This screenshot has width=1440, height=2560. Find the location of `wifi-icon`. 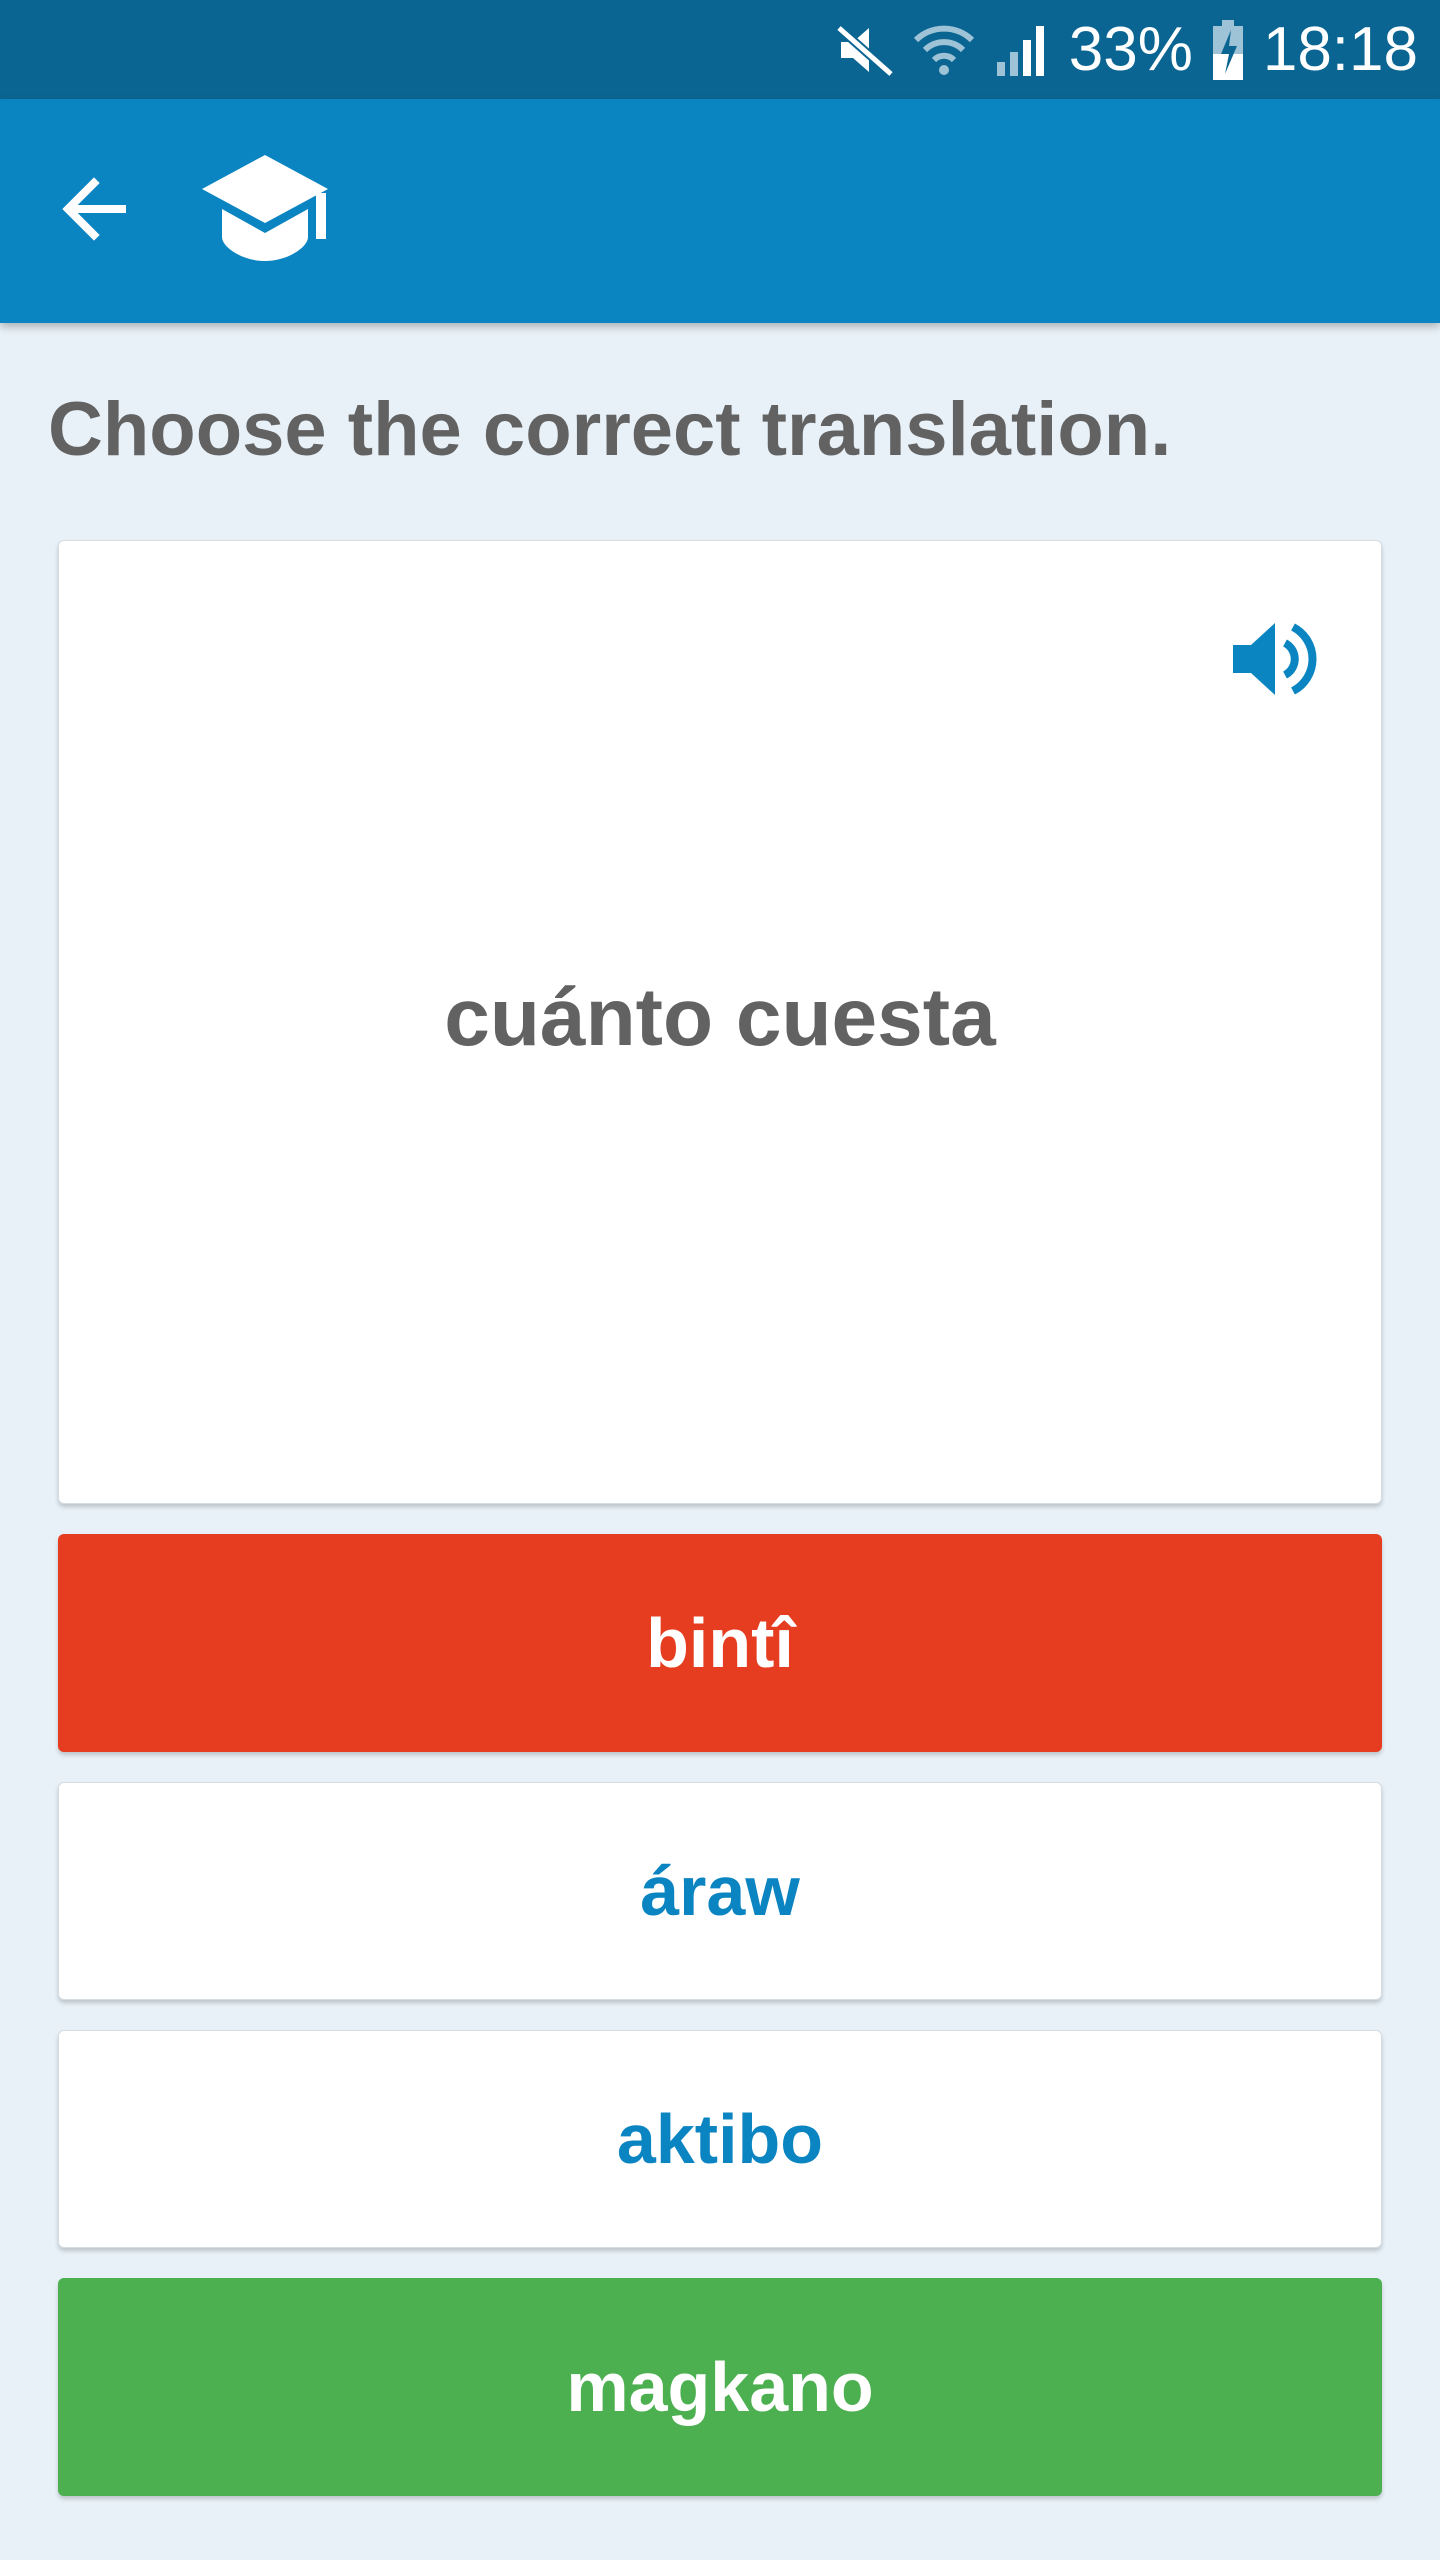

wifi-icon is located at coordinates (944, 50).